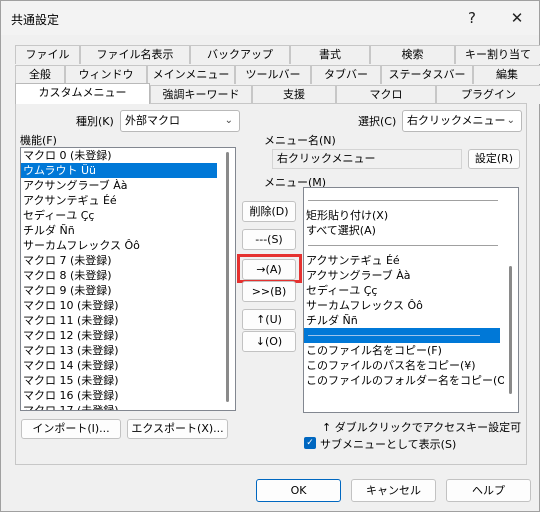 The height and width of the screenshot is (512, 540). What do you see at coordinates (135, 54) in the screenshot?
I see `tab-filename-display: ファイル名表示` at bounding box center [135, 54].